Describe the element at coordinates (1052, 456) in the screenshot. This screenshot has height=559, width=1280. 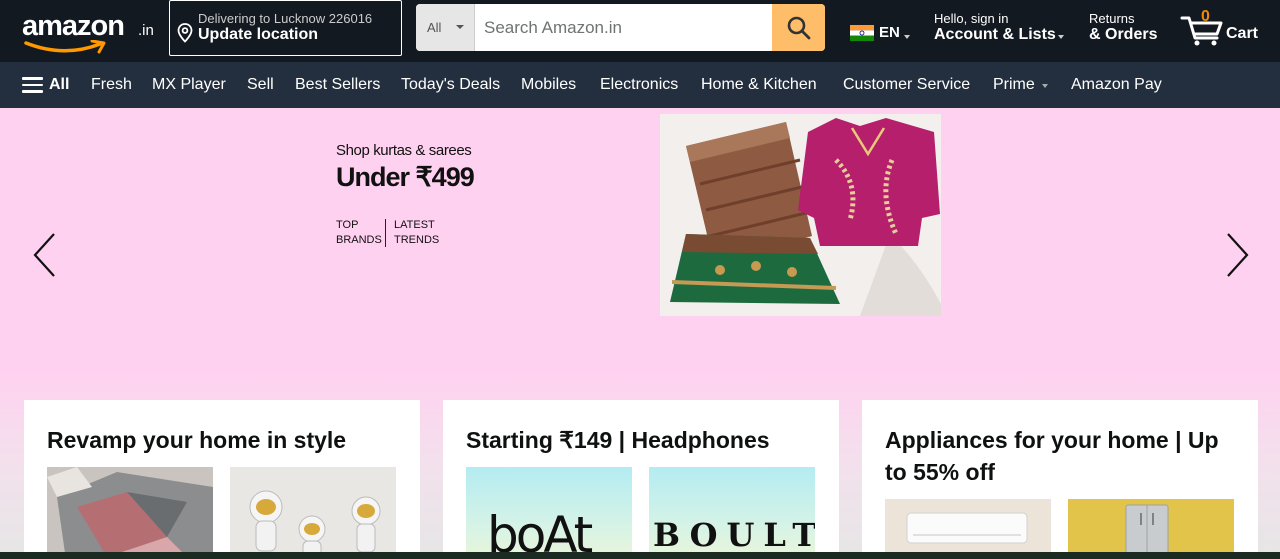
I see `card-title: Appliances for your home | Up to 55% off` at that location.